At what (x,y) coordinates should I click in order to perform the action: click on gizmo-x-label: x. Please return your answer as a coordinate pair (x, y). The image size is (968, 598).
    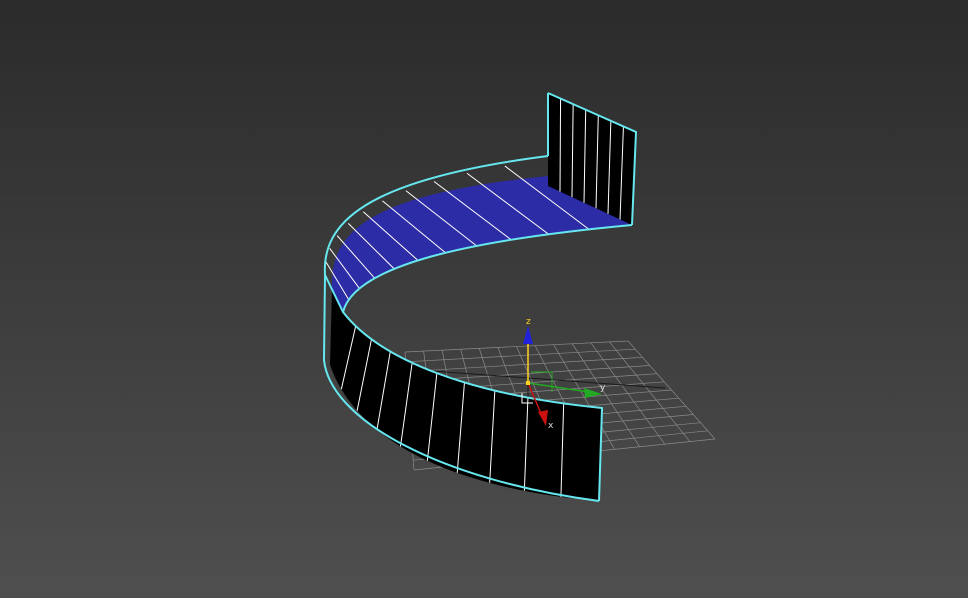
    Looking at the image, I should click on (551, 426).